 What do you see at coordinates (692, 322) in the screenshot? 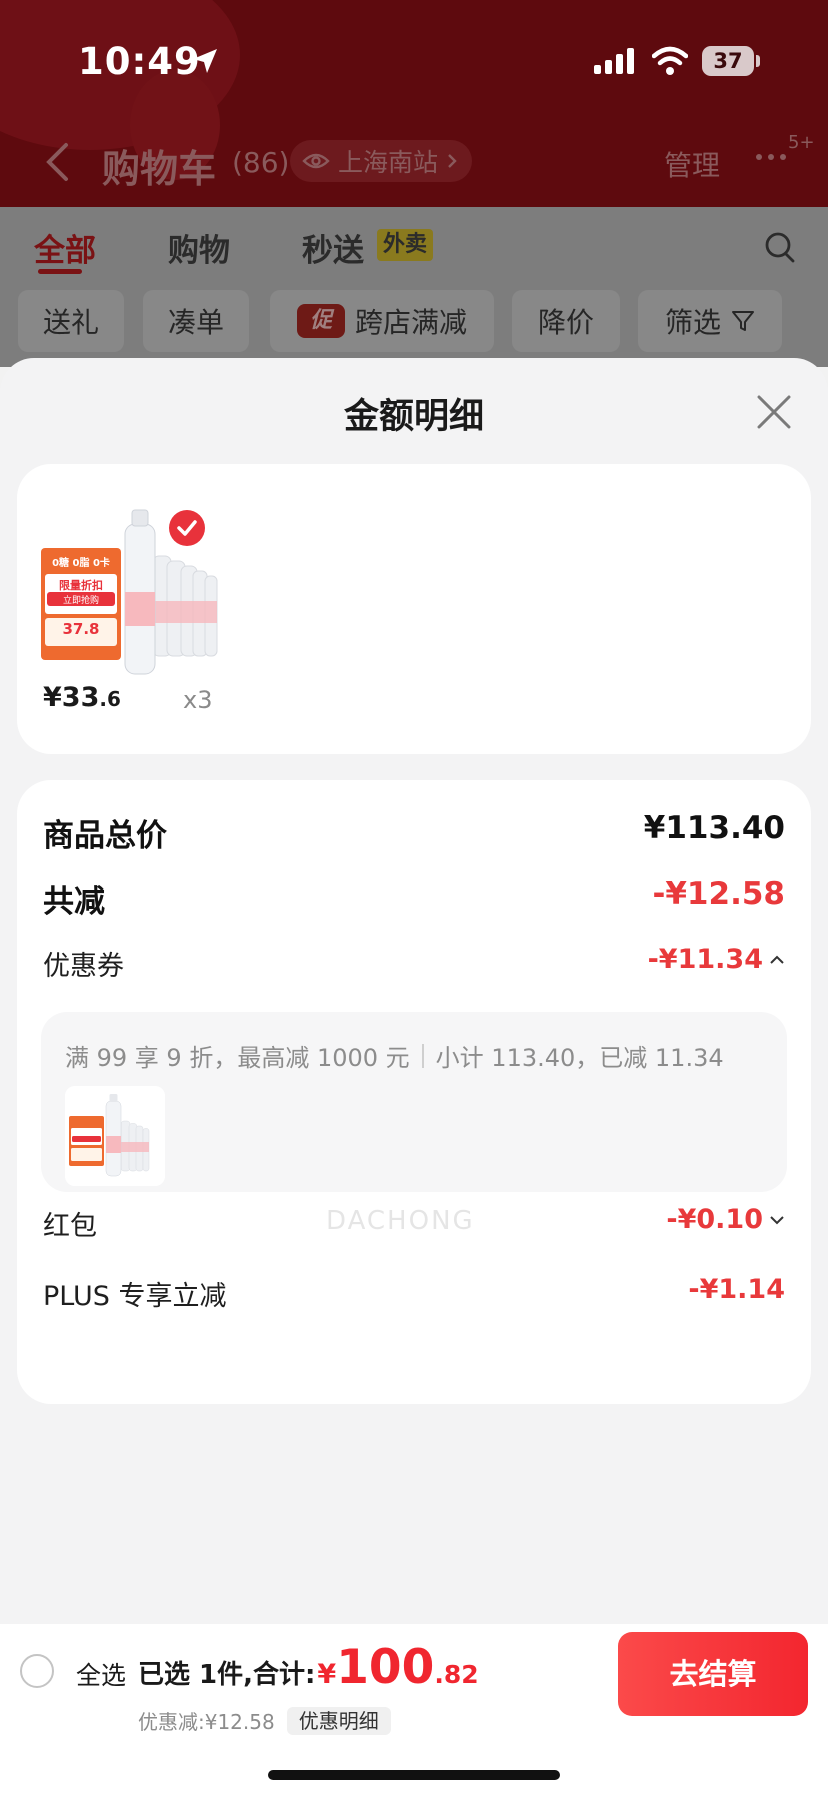
I see `chip-label: 筛选` at bounding box center [692, 322].